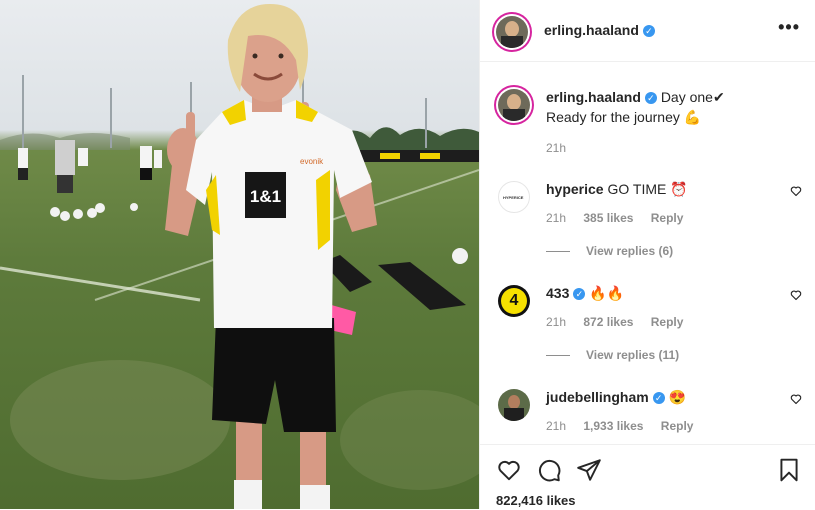 This screenshot has height=510, width=815. I want to click on bookmark-icon, so click(789, 470).